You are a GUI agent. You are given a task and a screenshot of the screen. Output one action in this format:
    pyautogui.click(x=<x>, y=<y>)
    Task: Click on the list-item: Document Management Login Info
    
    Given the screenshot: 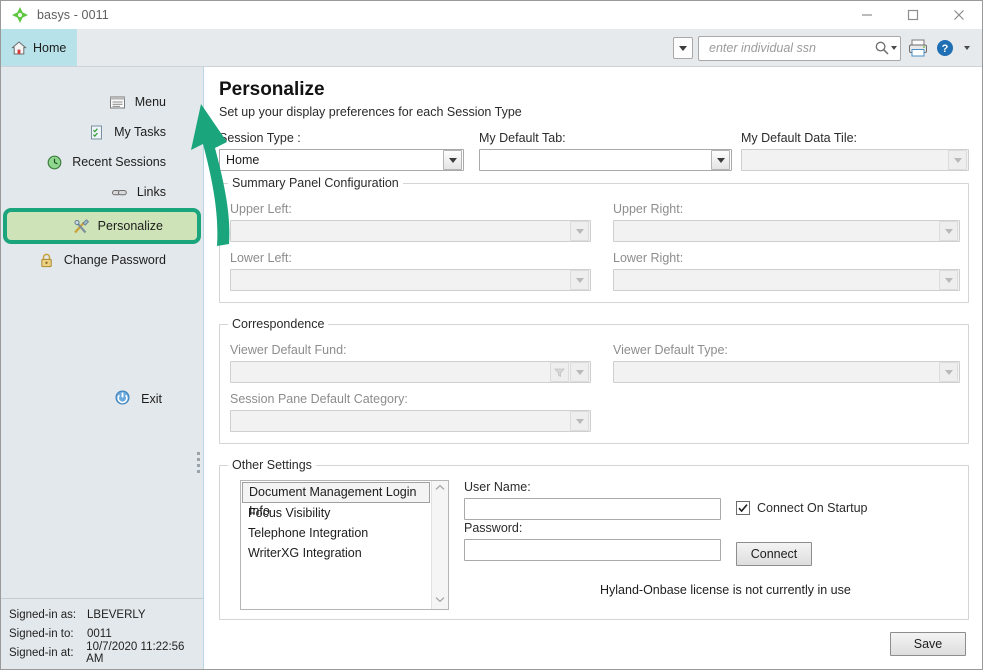 What is the action you would take?
    pyautogui.click(x=336, y=500)
    